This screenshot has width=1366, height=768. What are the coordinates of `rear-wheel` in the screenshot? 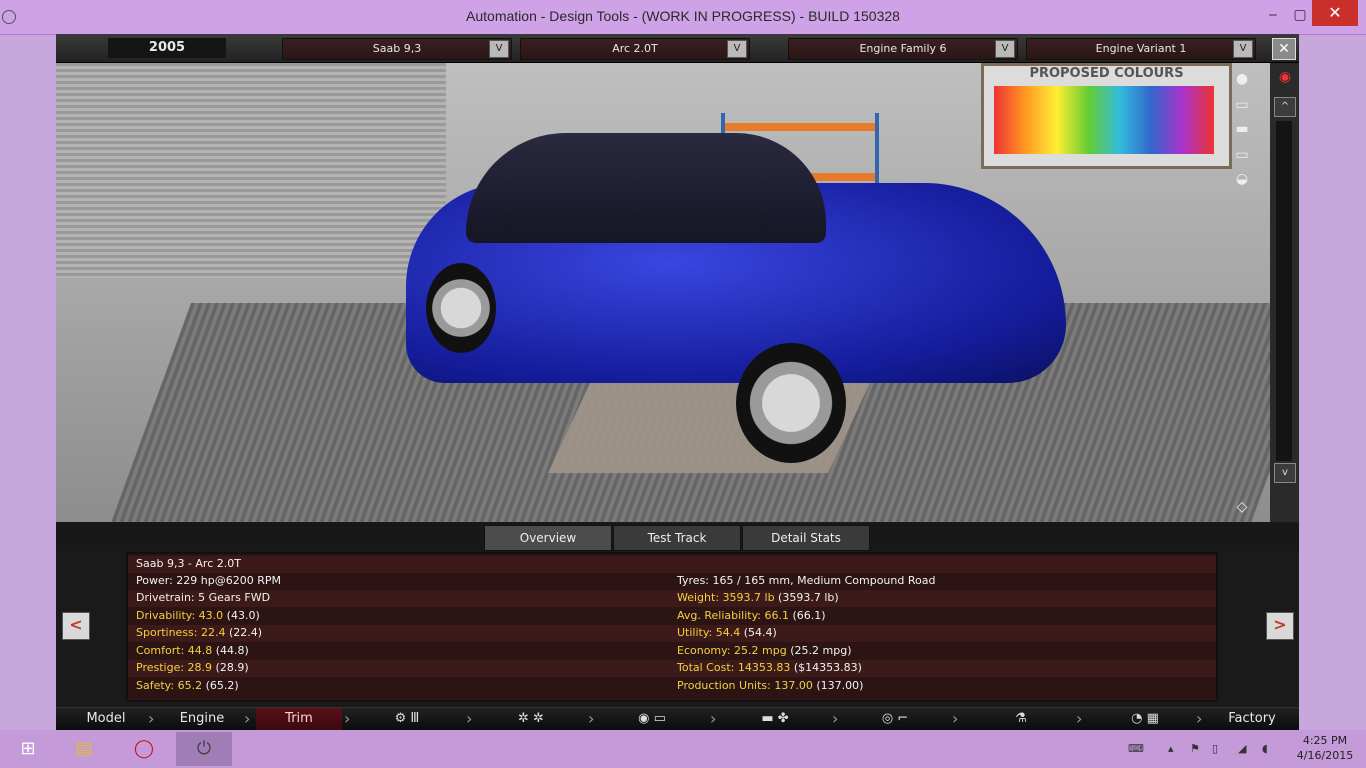 It's located at (461, 308).